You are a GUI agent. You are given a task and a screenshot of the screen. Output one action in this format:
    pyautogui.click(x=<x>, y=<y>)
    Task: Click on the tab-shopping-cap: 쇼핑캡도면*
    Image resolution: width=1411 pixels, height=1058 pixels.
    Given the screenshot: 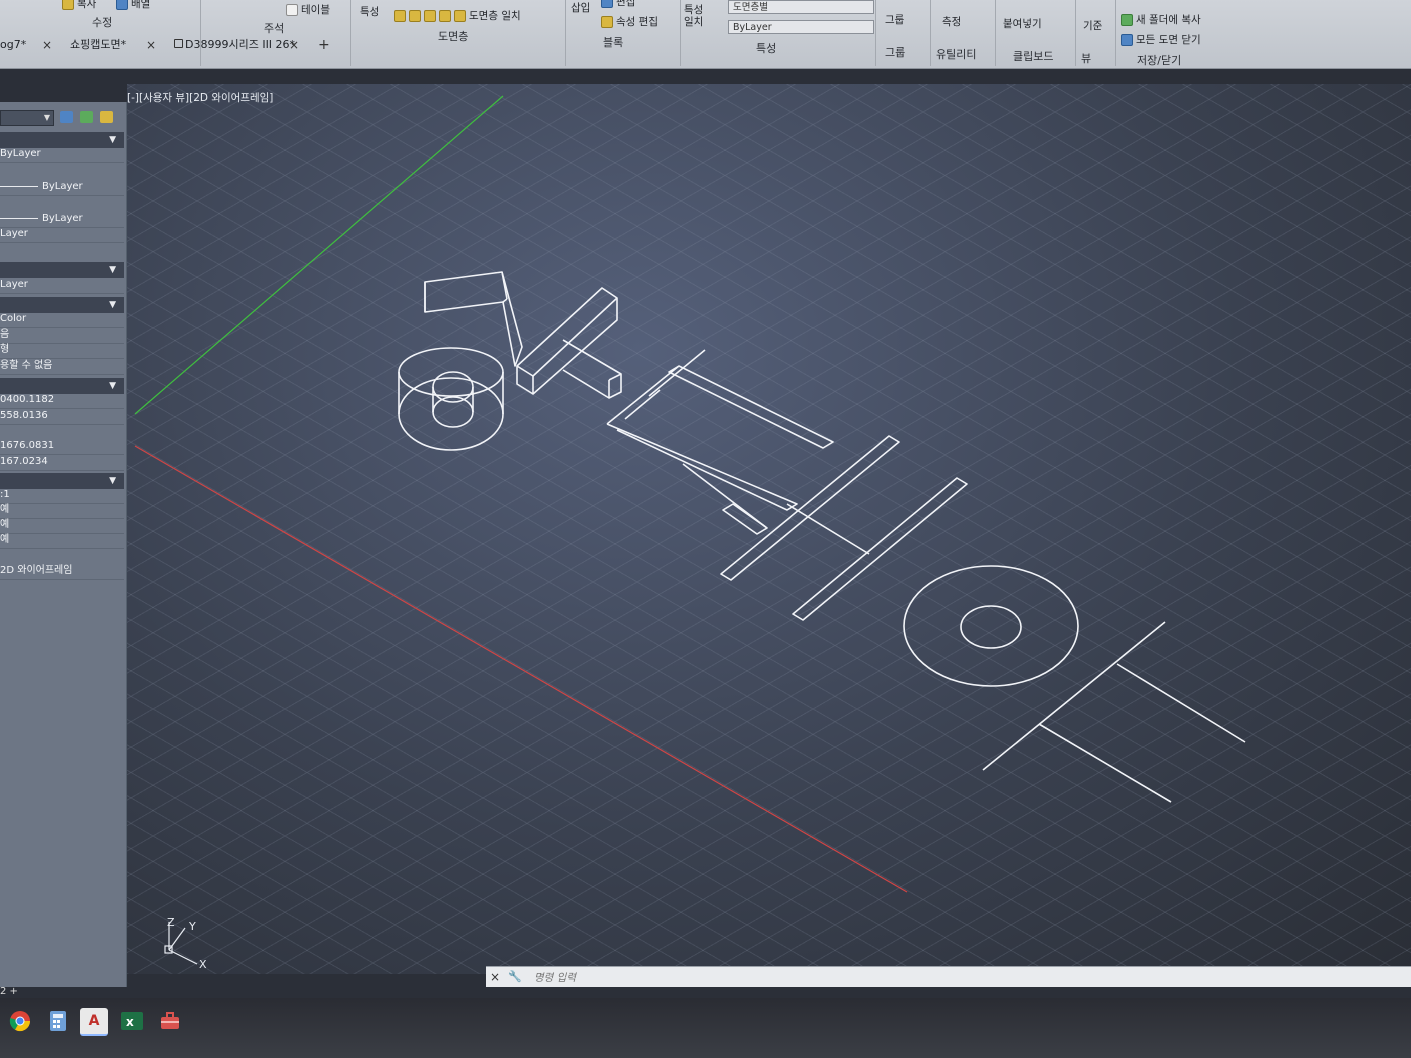 What is the action you would take?
    pyautogui.click(x=98, y=45)
    